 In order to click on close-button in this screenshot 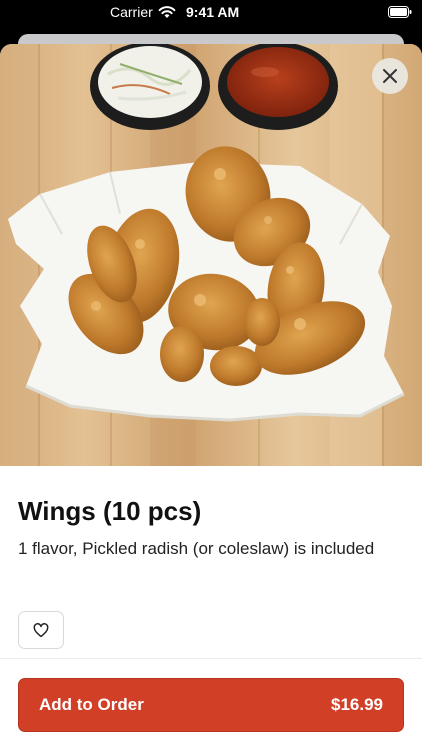, I will do `click(390, 76)`.